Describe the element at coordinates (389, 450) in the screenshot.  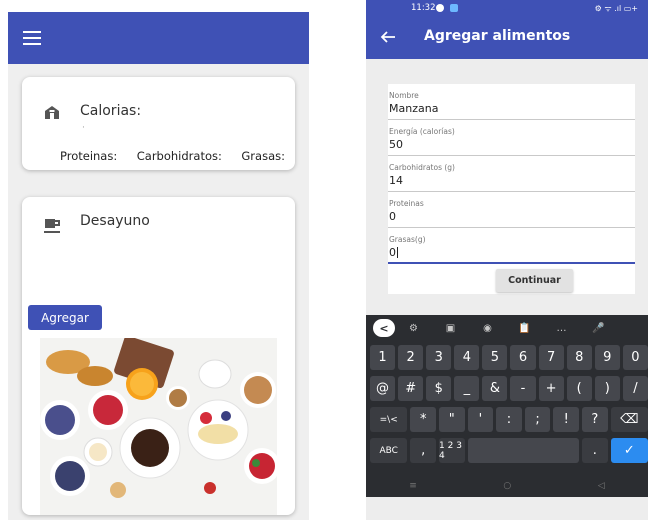
I see `key-abc: ABC` at that location.